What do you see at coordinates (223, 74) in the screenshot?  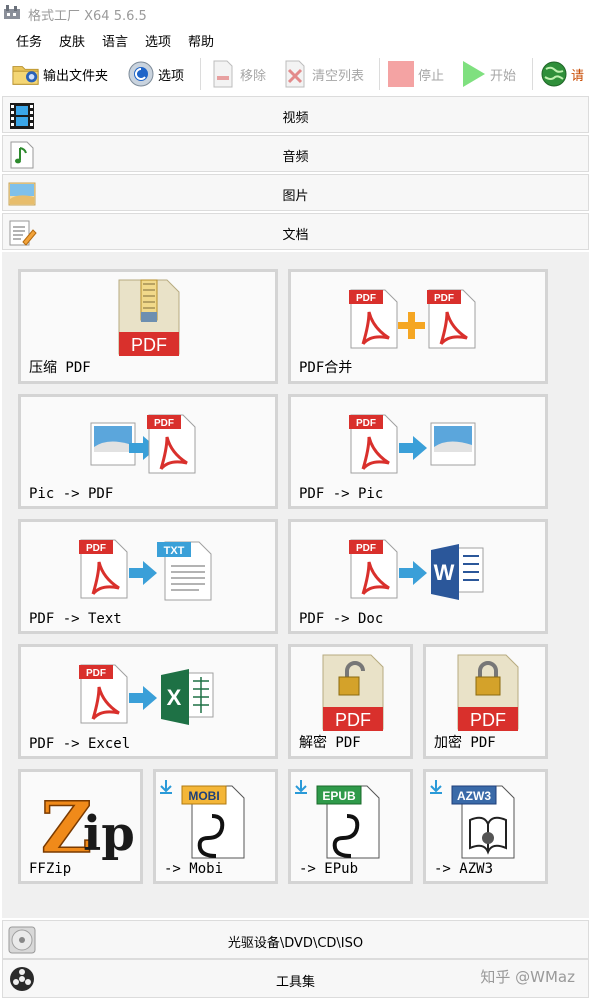 I see `remove-icon` at bounding box center [223, 74].